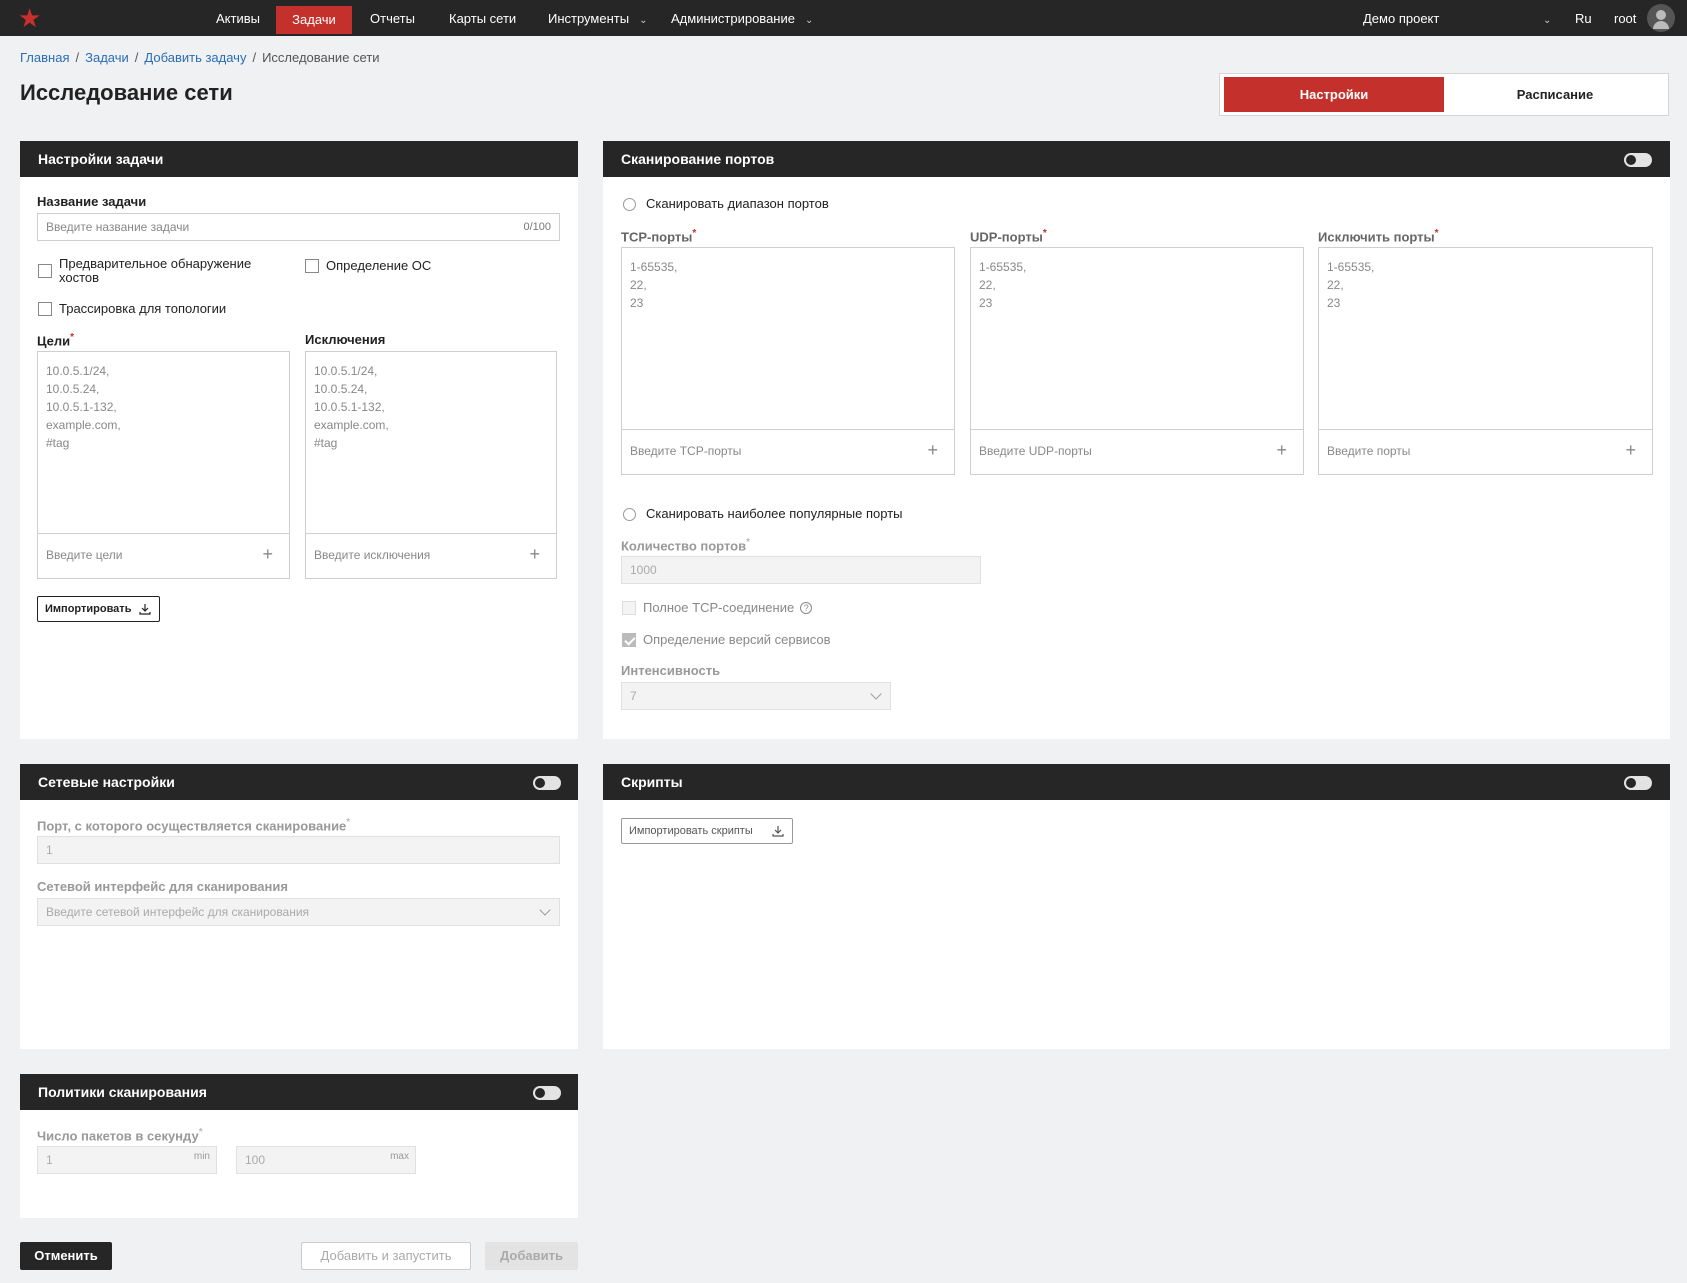 The image size is (1687, 1283). Describe the element at coordinates (707, 831) in the screenshot. I see `import-scripts-button: Импортировать скрипты` at that location.